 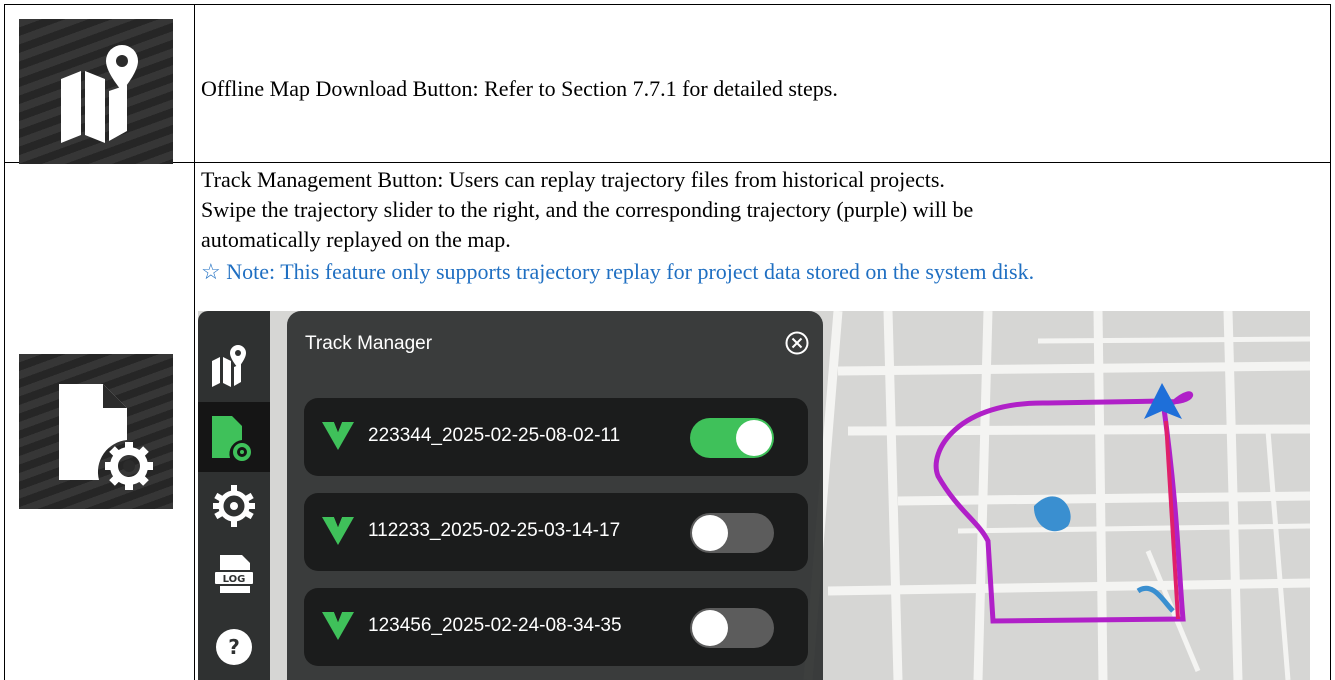 I want to click on help-icon: ?, so click(x=234, y=648).